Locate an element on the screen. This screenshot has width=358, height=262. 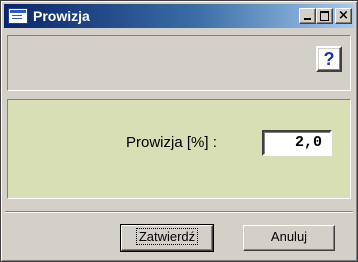
maximize-button is located at coordinates (324, 16).